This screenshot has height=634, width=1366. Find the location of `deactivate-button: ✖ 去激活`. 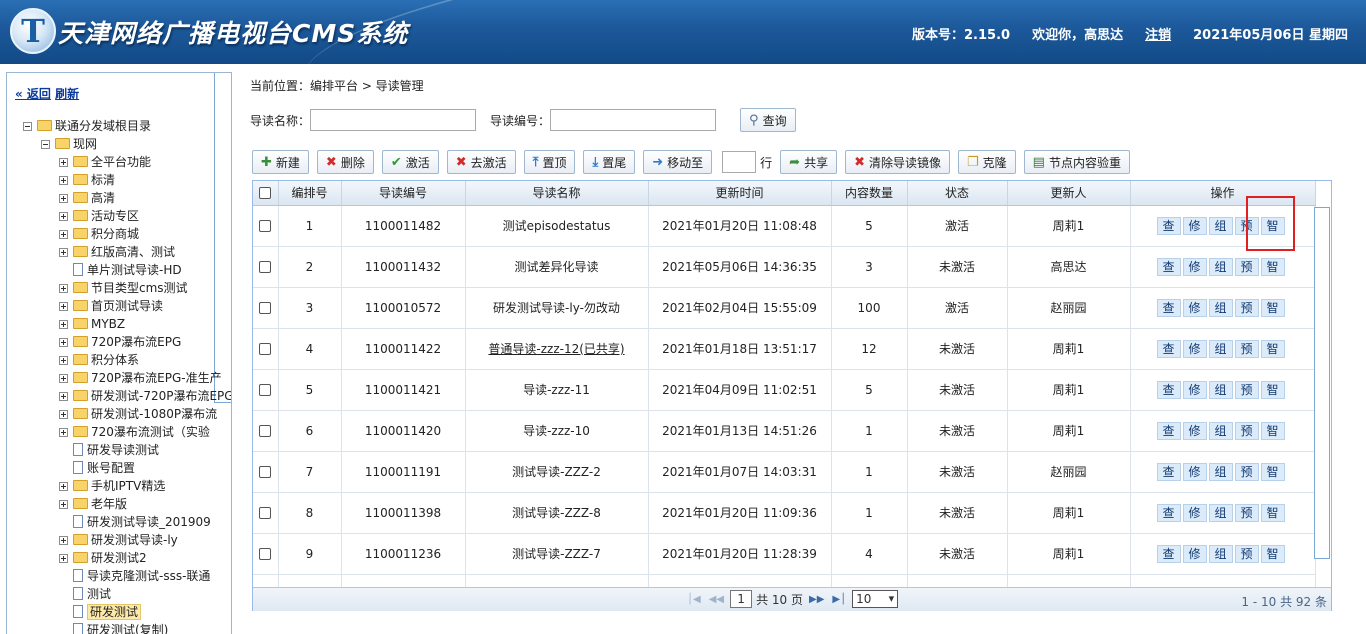

deactivate-button: ✖ 去激活 is located at coordinates (481, 162).